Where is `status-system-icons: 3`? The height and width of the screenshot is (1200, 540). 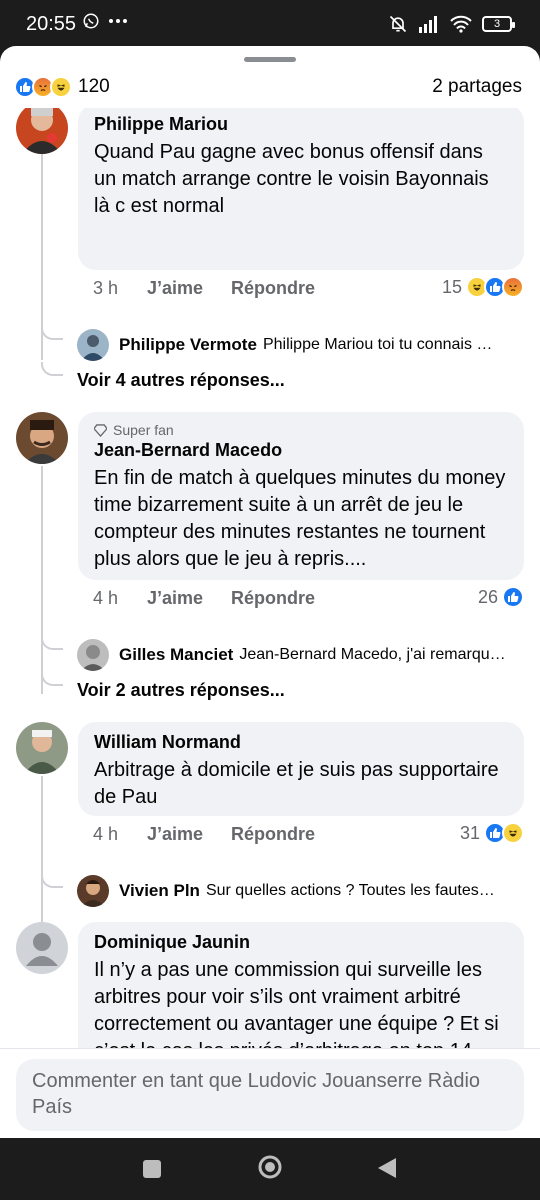 status-system-icons: 3 is located at coordinates (451, 24).